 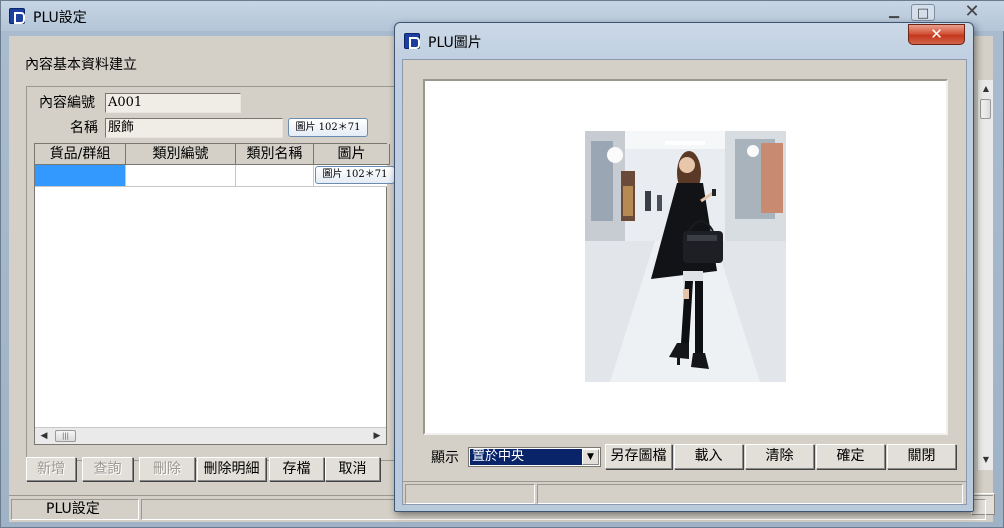 I want to click on picture-button: 圖片 102＊71, so click(x=328, y=127).